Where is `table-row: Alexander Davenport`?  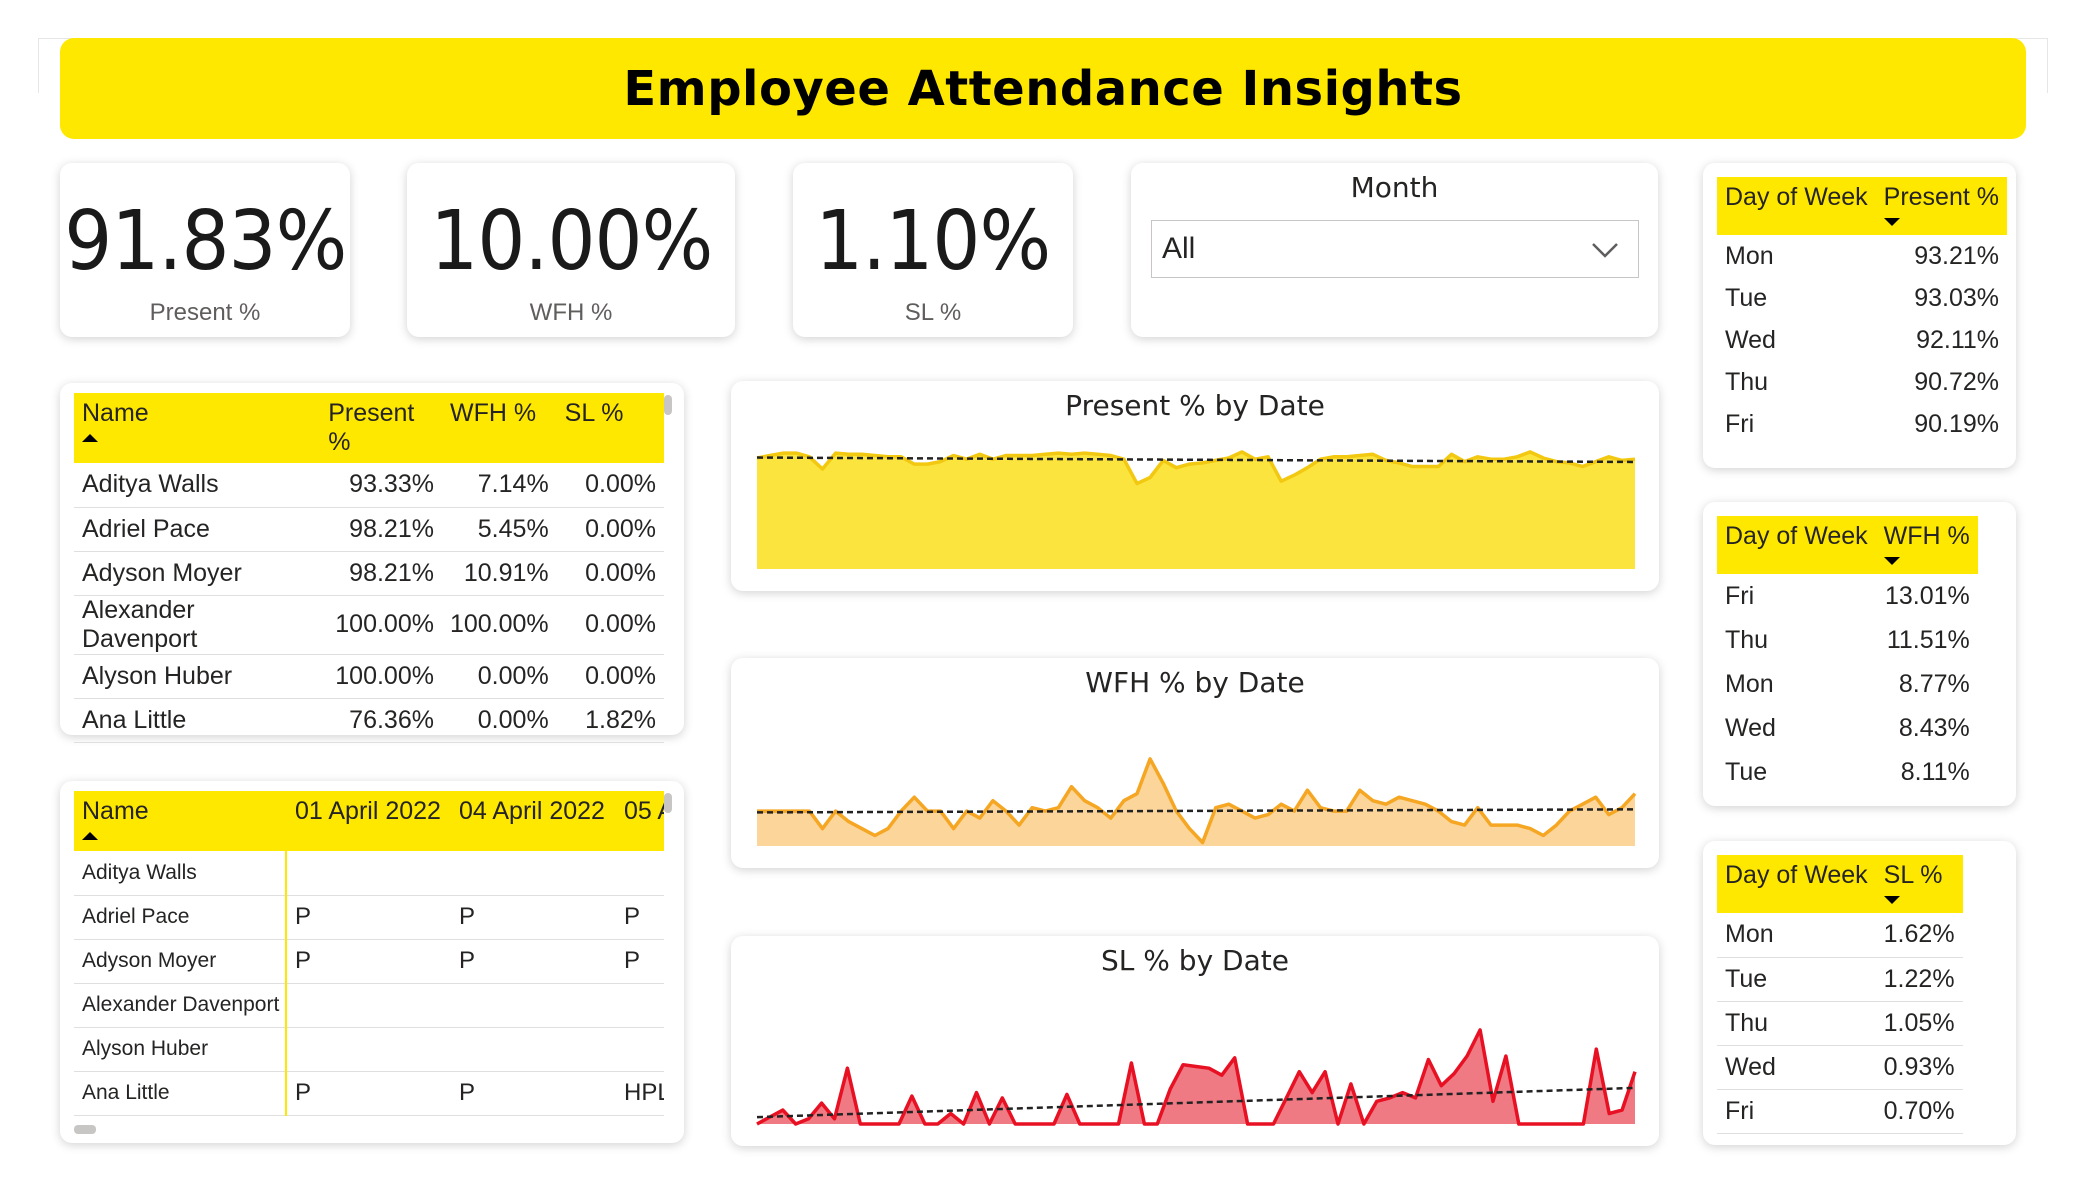 table-row: Alexander Davenport is located at coordinates (369, 1005).